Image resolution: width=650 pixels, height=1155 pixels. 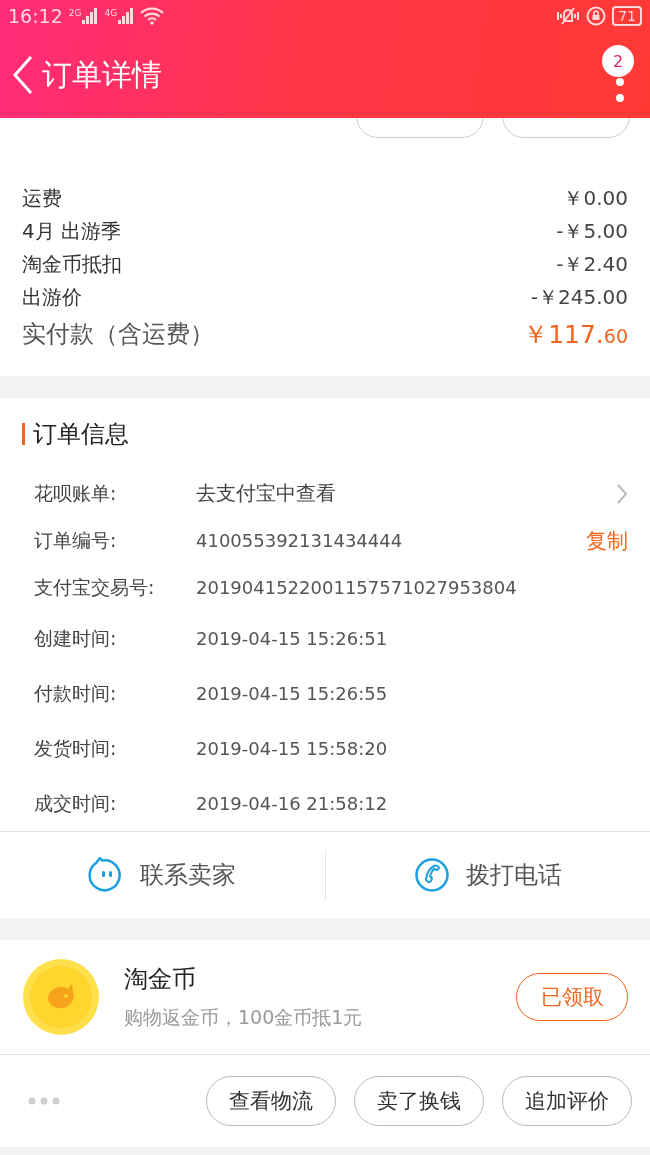 What do you see at coordinates (487, 875) in the screenshot?
I see `call-button: 拨打电话` at bounding box center [487, 875].